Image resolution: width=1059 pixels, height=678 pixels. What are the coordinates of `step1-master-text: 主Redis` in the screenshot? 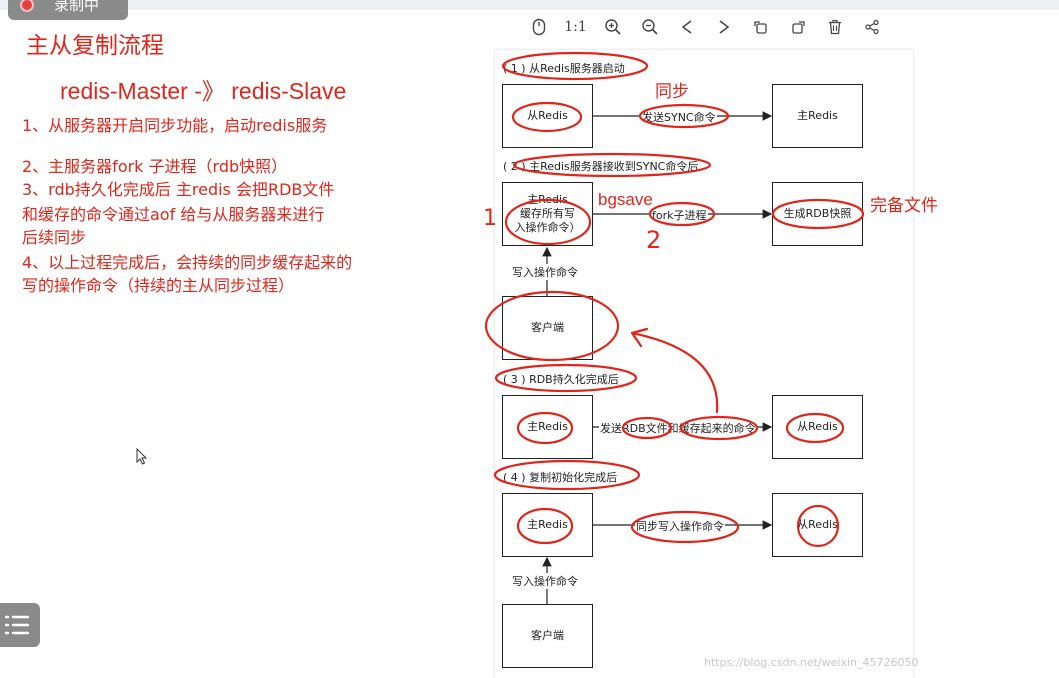 It's located at (817, 115).